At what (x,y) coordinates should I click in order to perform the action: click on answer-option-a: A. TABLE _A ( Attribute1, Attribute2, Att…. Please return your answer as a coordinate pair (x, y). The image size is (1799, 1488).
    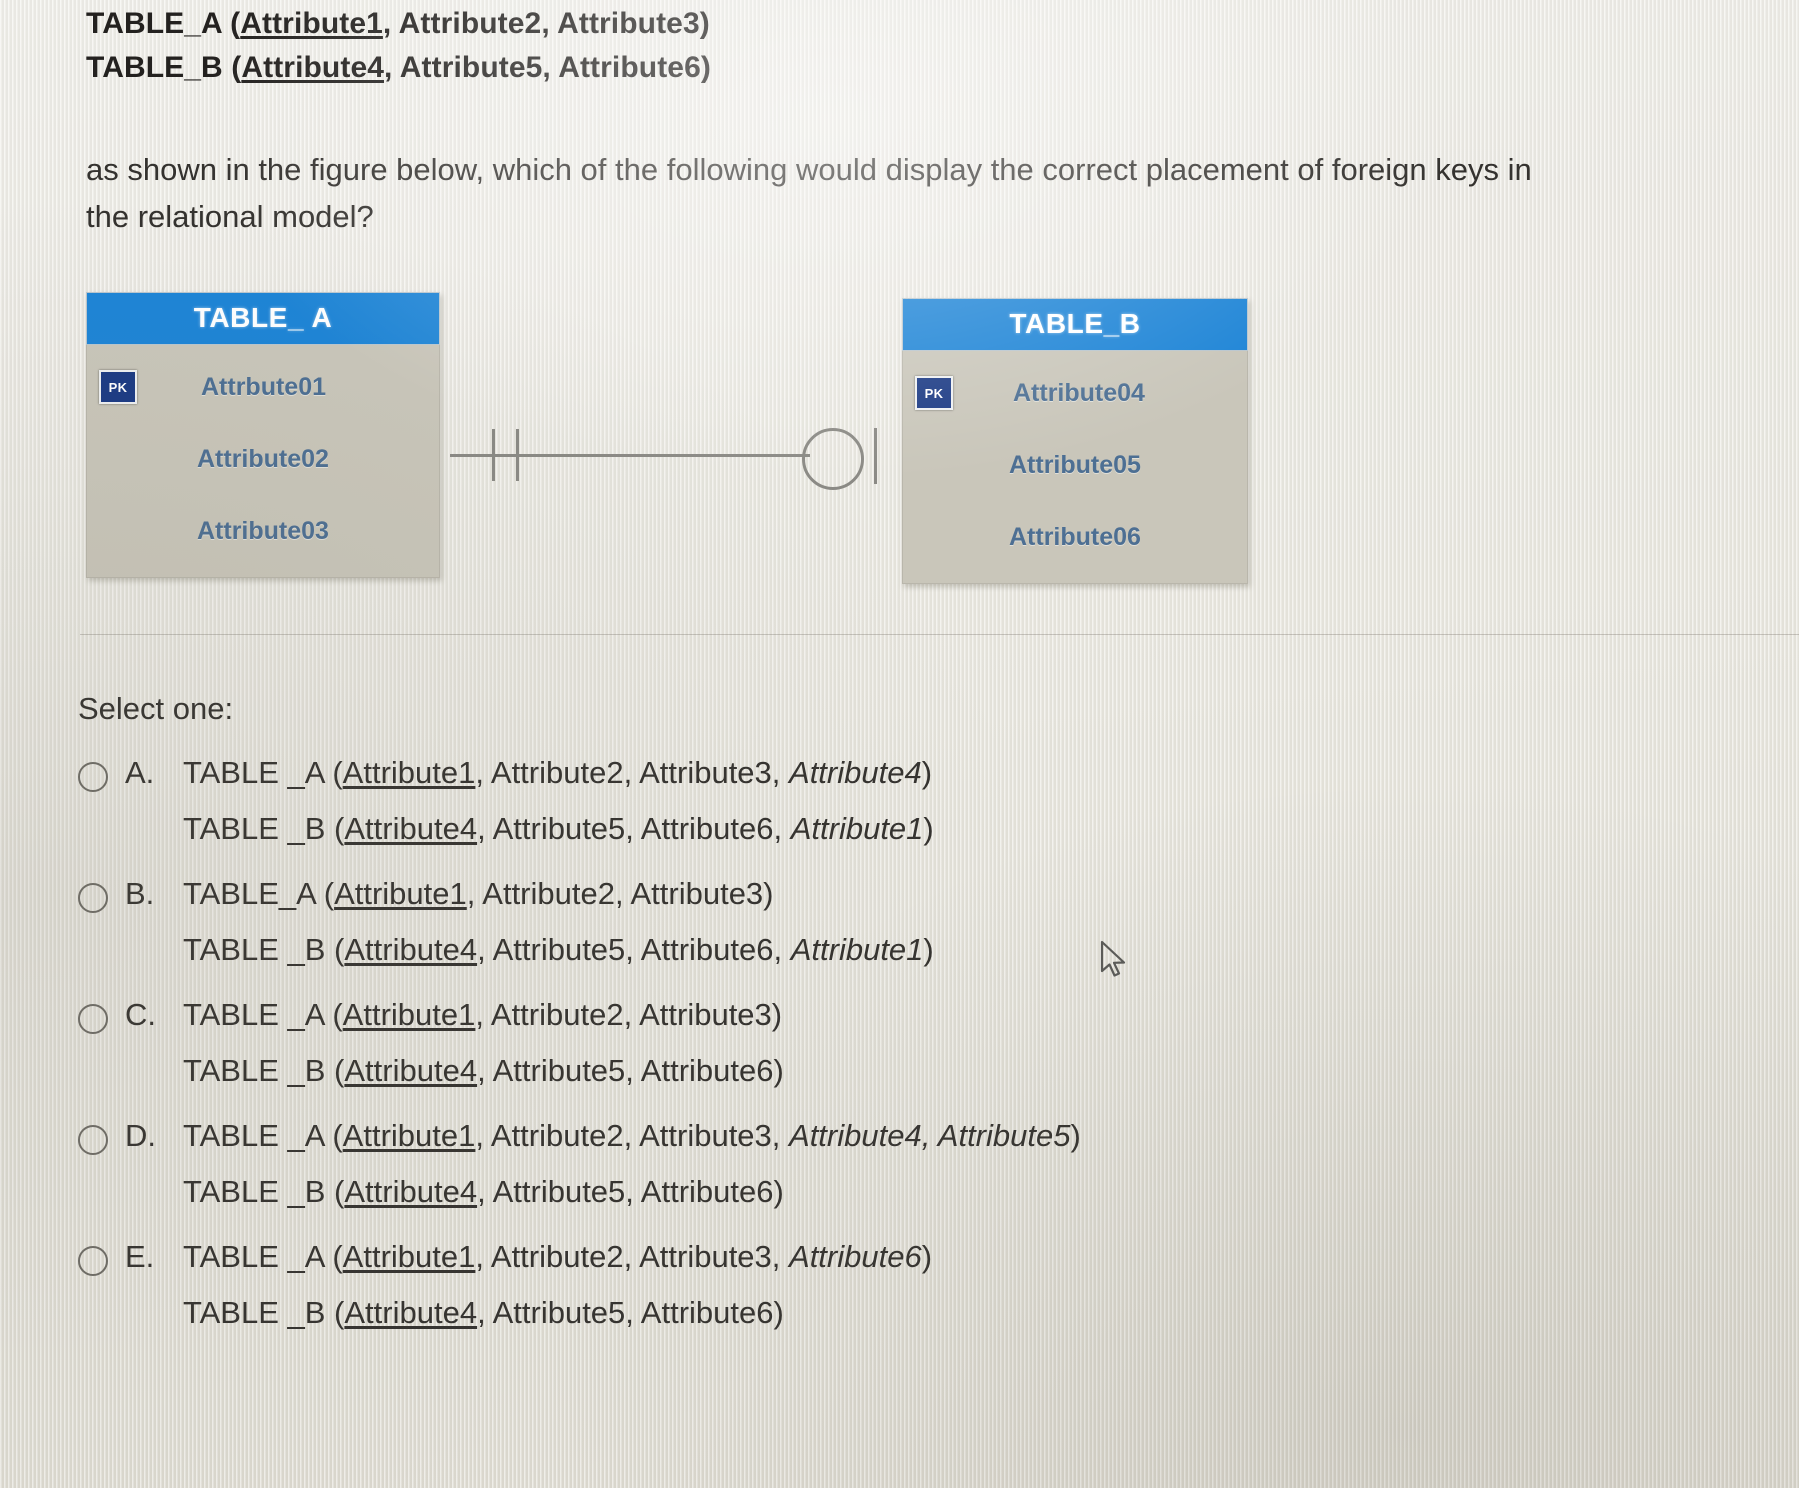
    Looking at the image, I should click on (918, 801).